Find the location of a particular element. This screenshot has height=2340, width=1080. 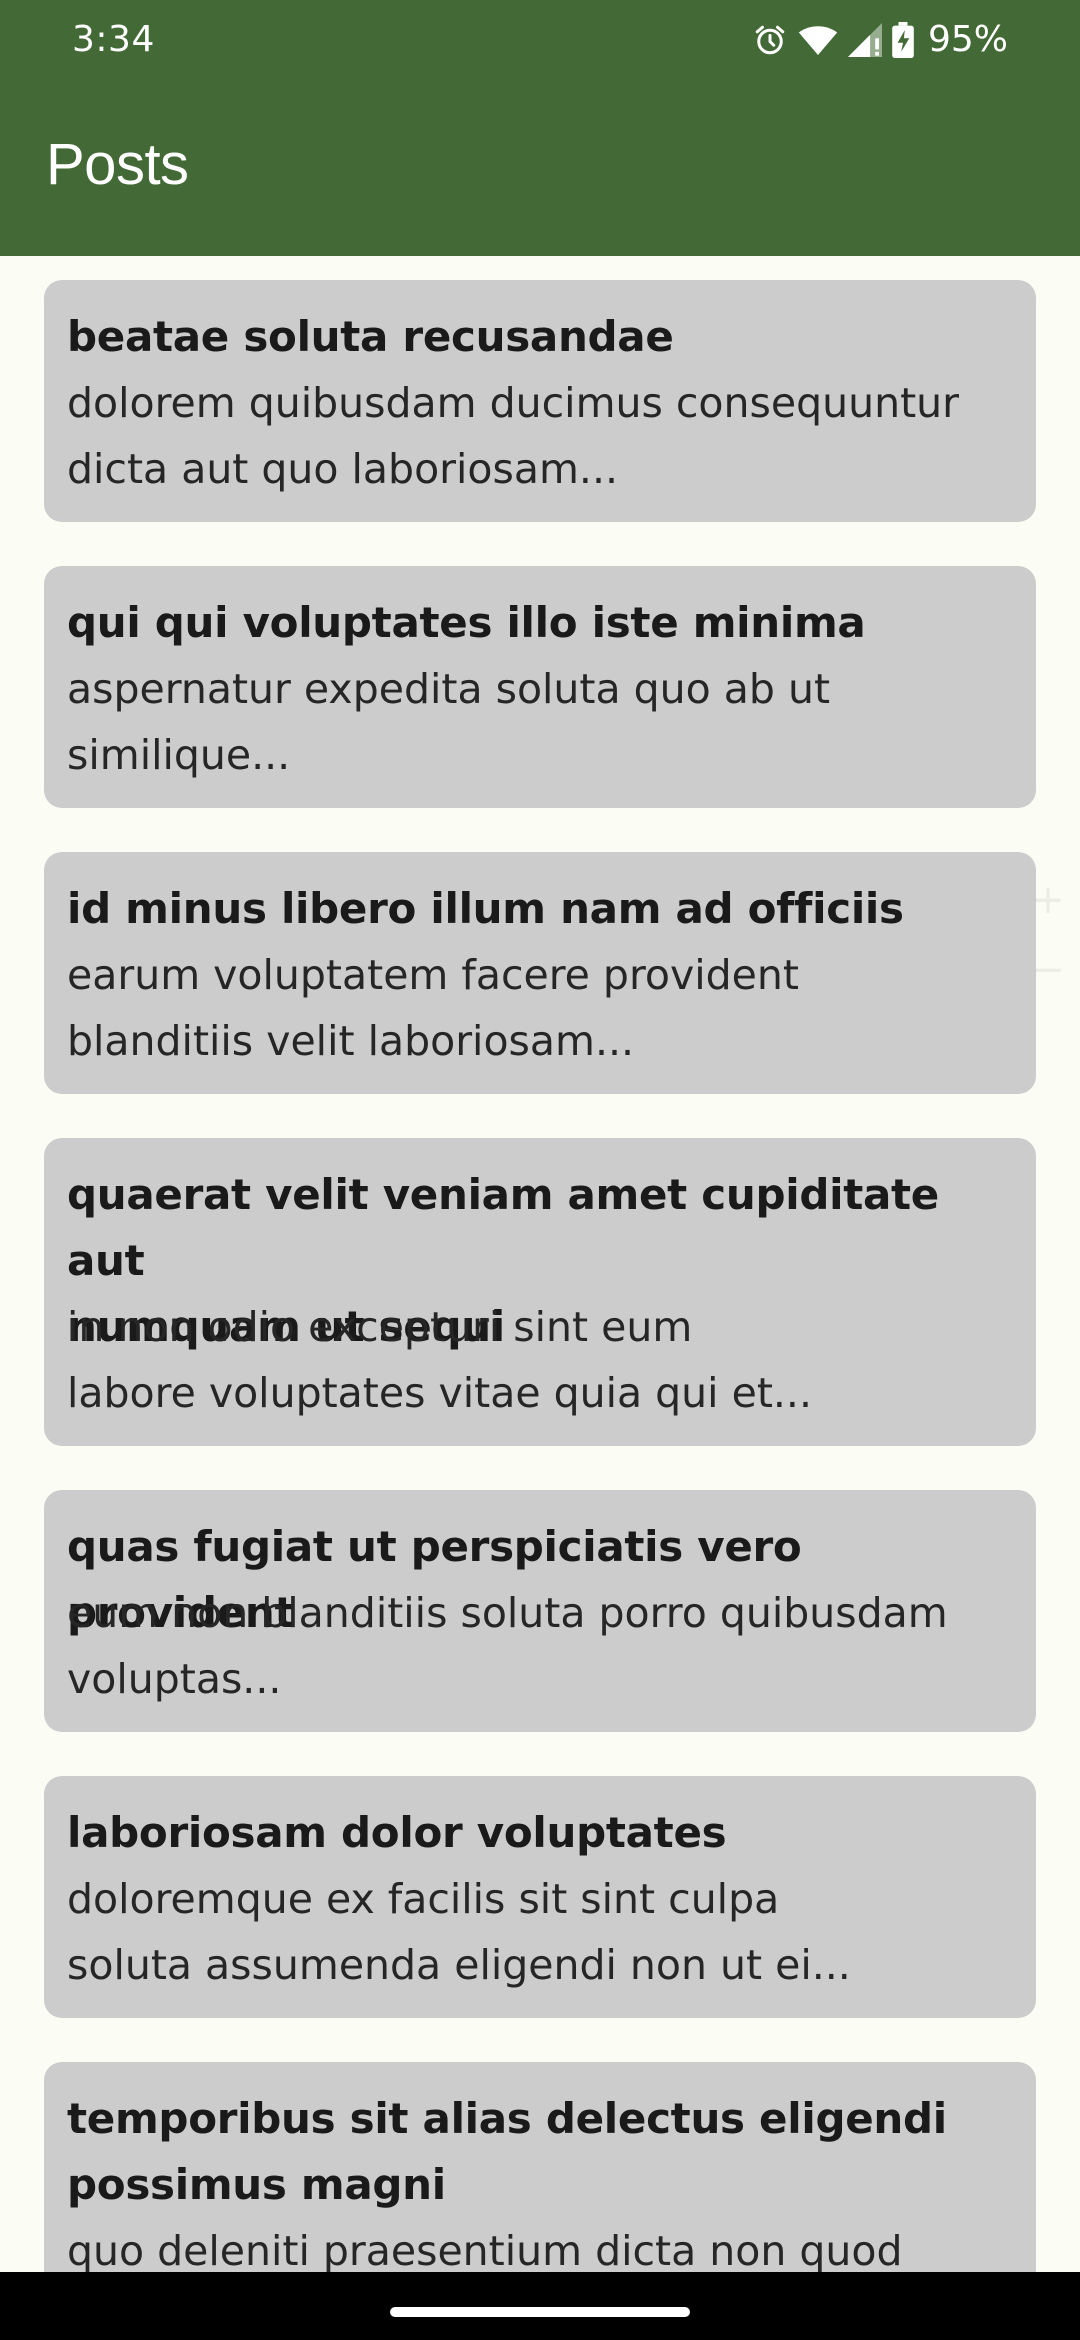

post-body-line: quo deleniti praesentium dicta non quod is located at coordinates (485, 2249).